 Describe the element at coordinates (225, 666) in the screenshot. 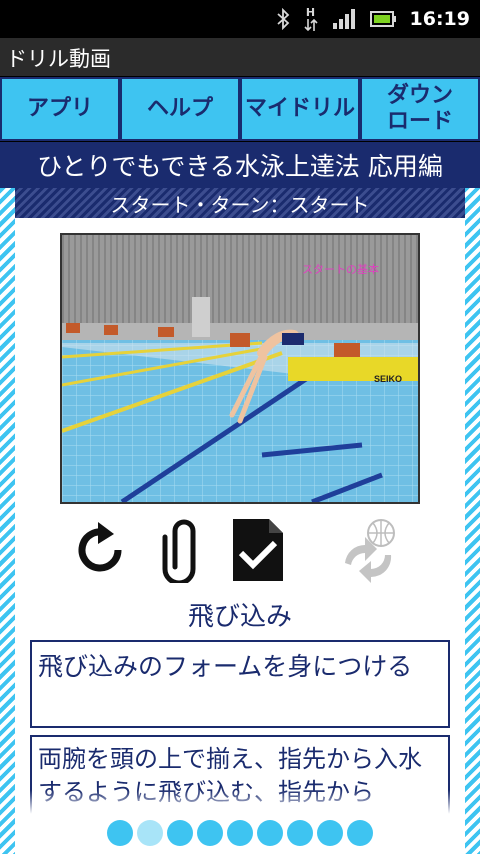

I see `drill-goal: 飛び込みのフォームを身につける` at that location.